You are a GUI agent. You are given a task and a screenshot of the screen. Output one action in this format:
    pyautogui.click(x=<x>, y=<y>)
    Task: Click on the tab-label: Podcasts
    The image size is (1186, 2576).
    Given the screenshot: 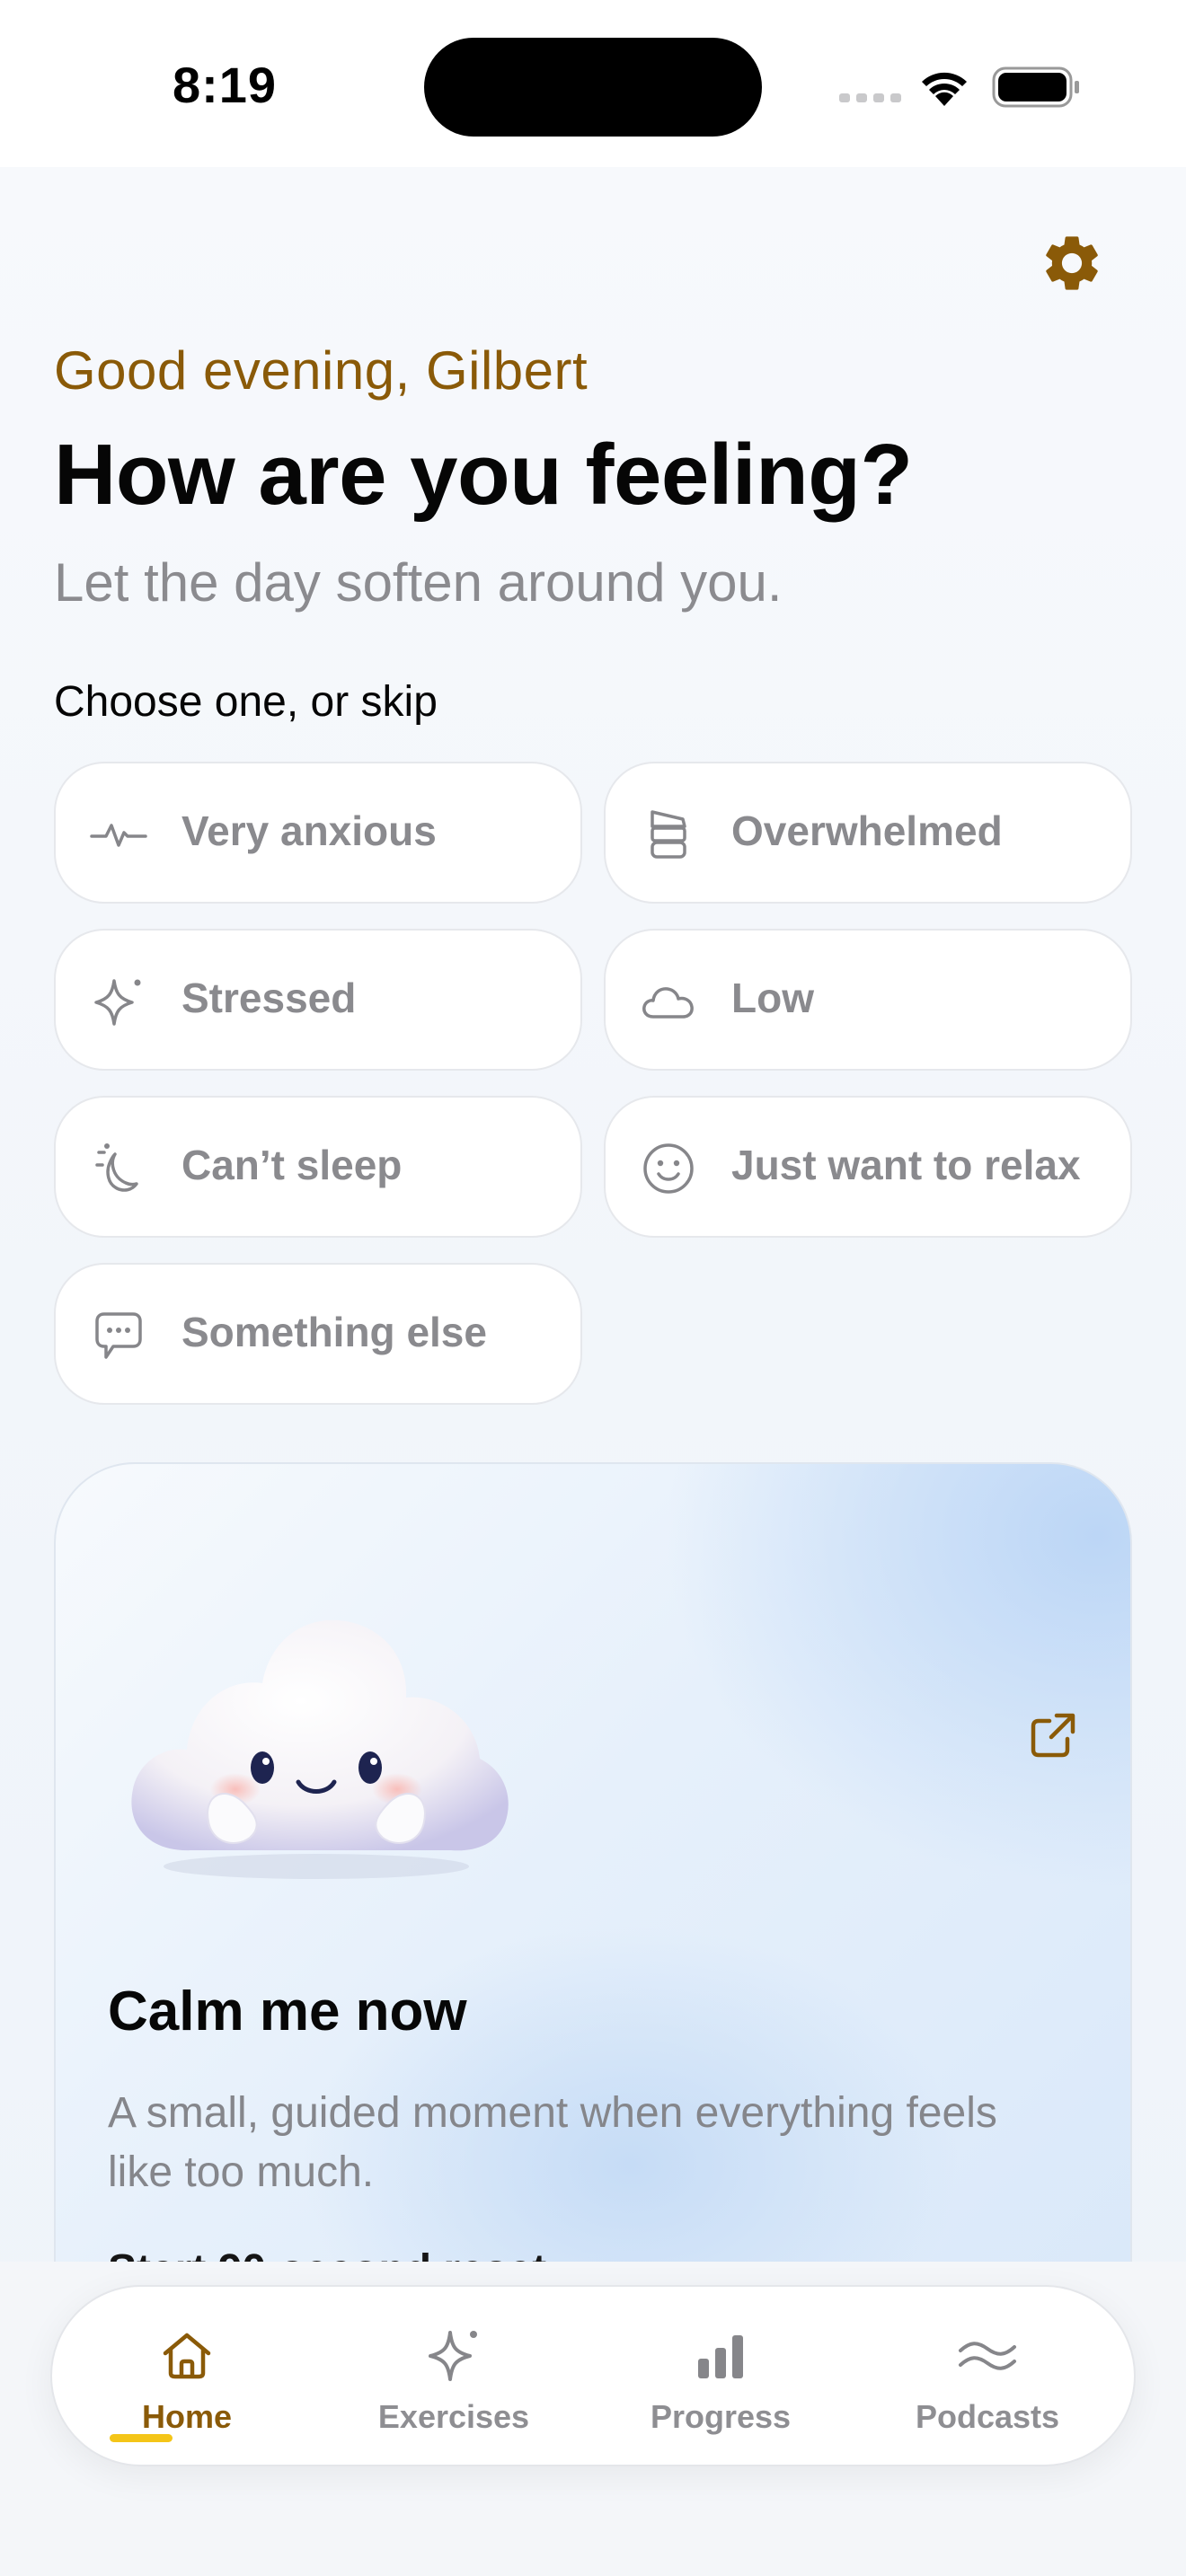 What is the action you would take?
    pyautogui.click(x=987, y=2416)
    